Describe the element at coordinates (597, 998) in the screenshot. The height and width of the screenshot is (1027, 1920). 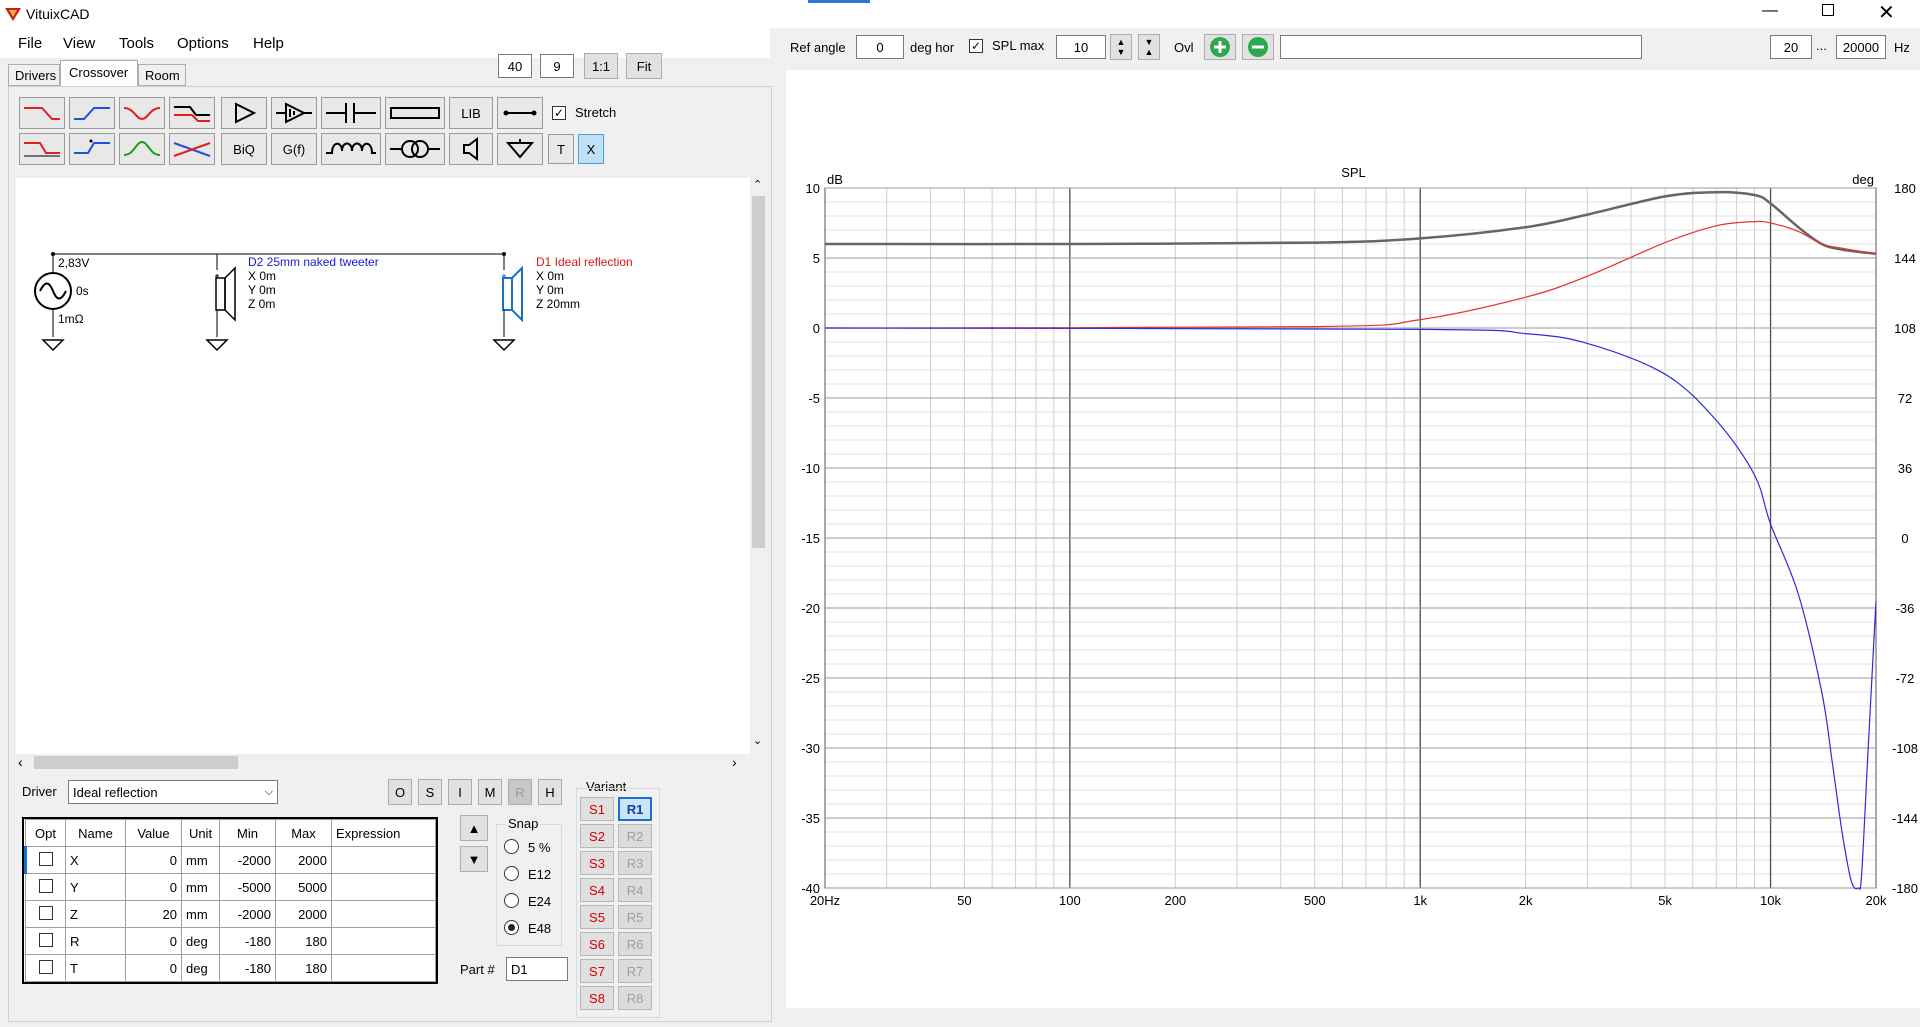
I see `variant-s8-button: S8` at that location.